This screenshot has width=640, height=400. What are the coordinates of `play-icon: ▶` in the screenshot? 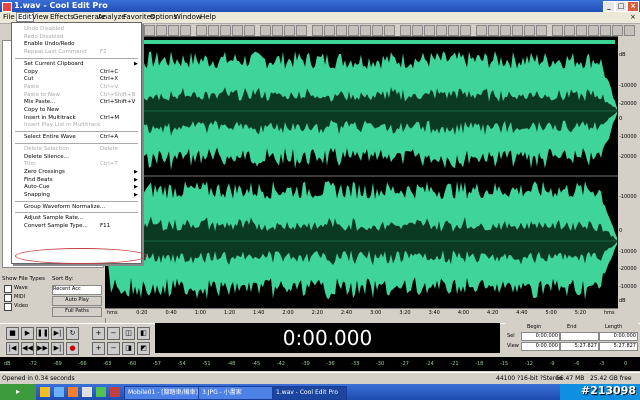 It's located at (27, 333).